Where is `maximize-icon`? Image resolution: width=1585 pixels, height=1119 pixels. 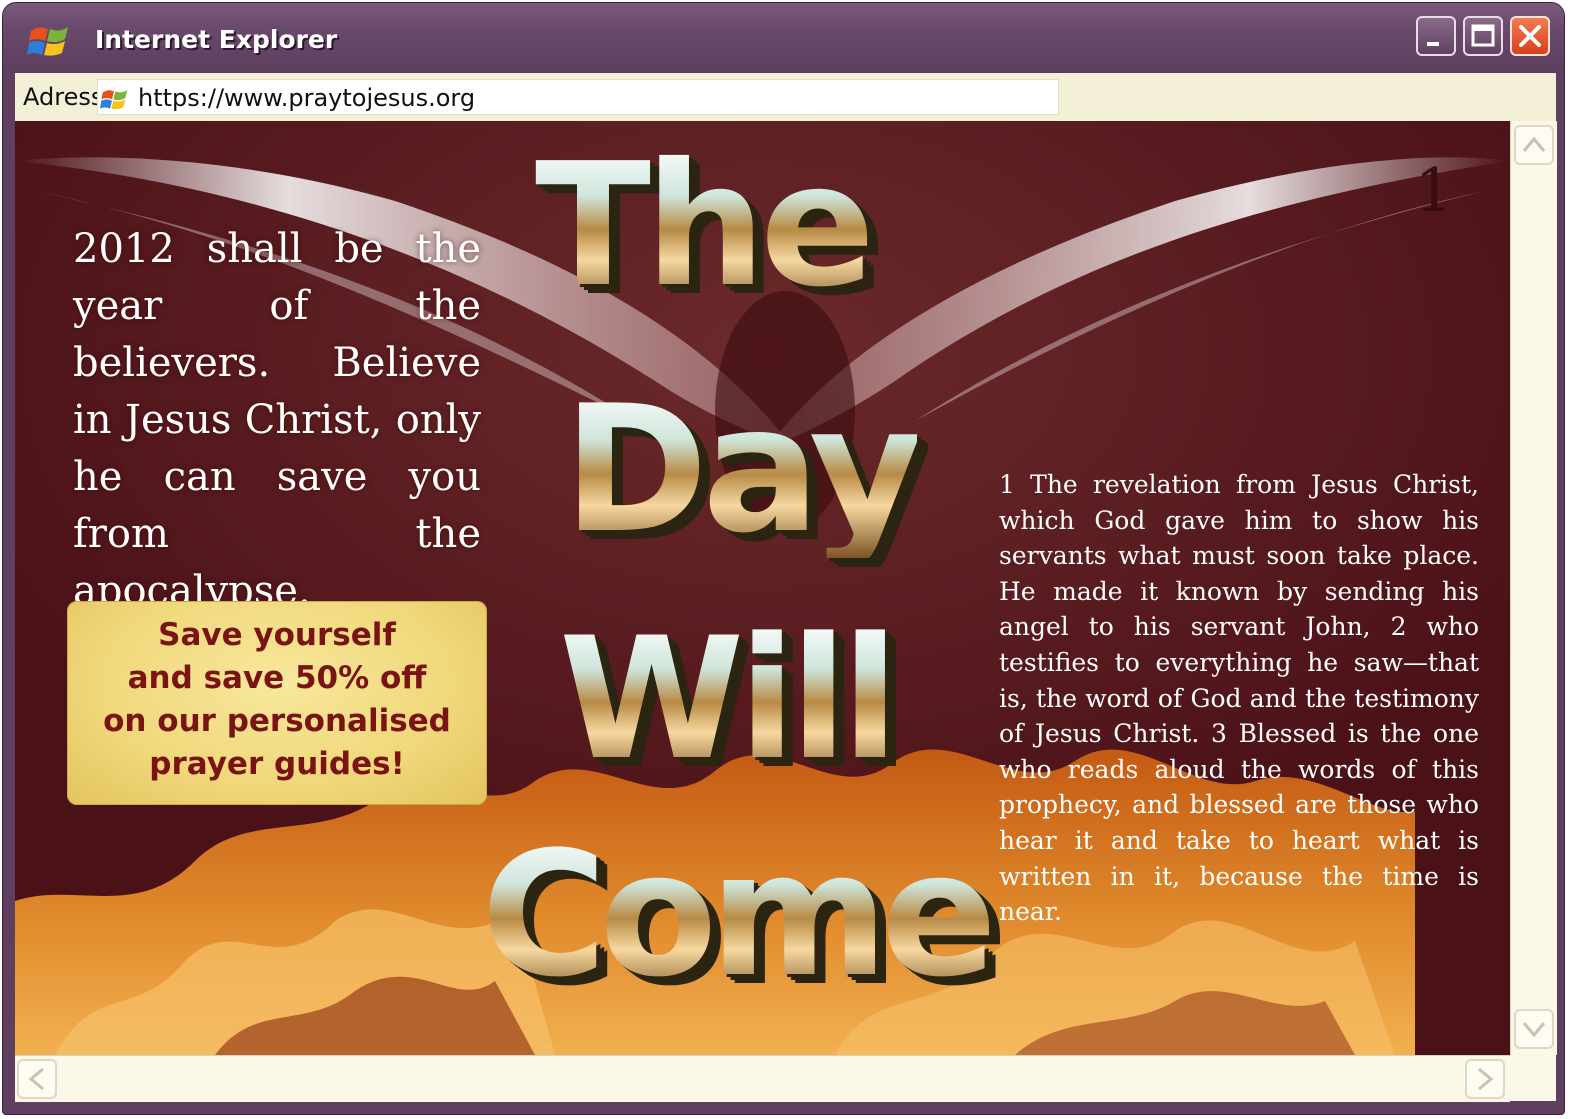
maximize-icon is located at coordinates (1483, 35).